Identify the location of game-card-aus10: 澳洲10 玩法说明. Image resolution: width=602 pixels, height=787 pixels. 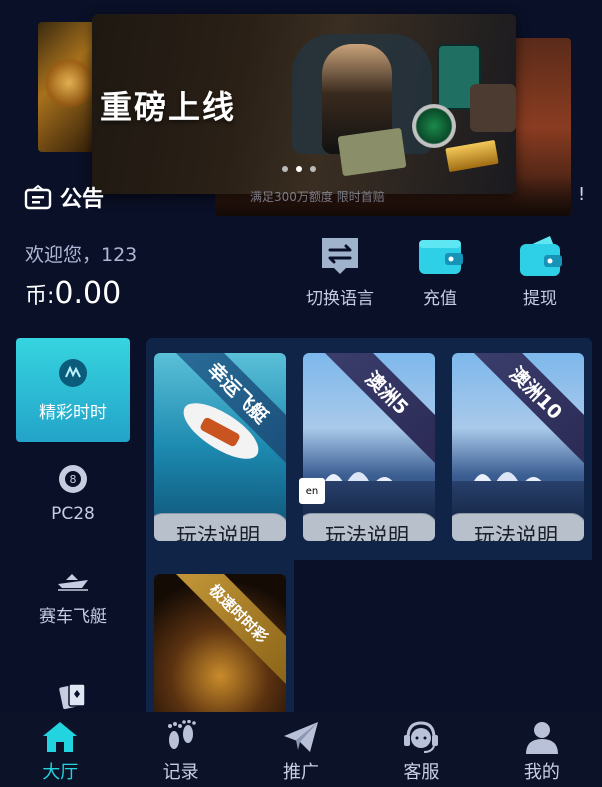
(518, 447).